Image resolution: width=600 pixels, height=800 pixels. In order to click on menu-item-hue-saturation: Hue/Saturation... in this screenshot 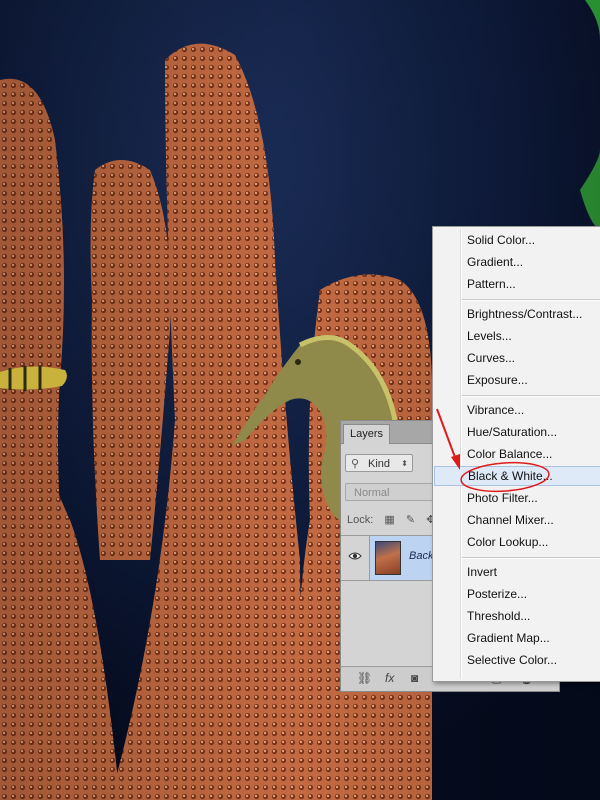, I will do `click(517, 432)`.